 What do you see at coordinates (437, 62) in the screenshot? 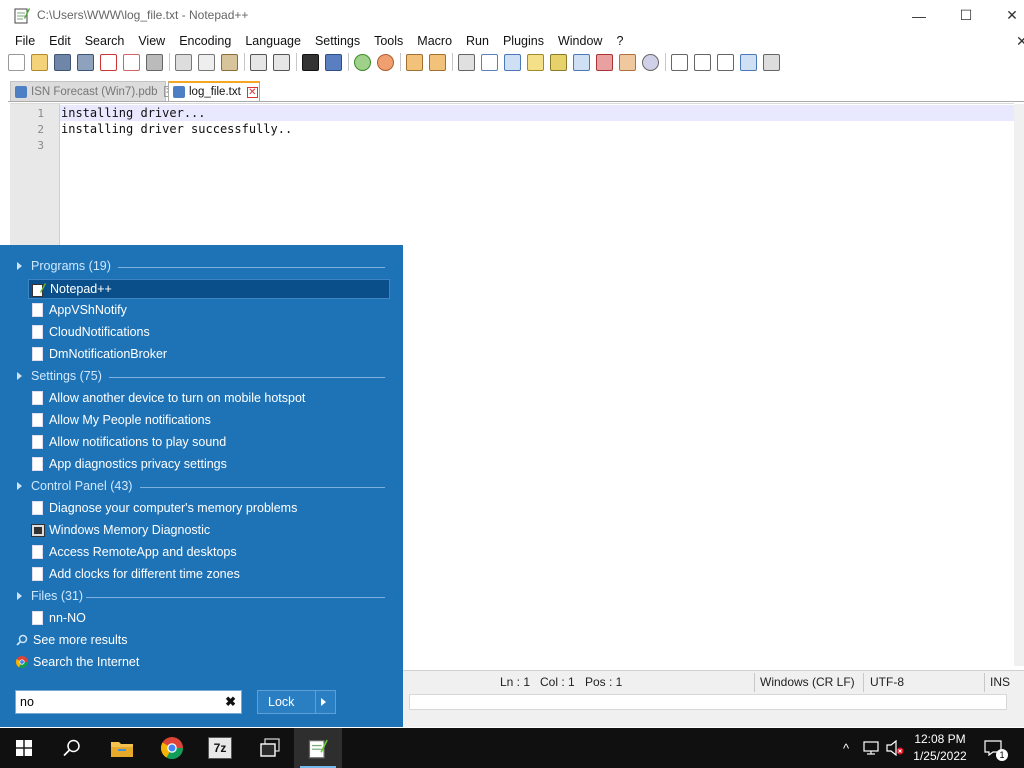
I see `sync-horizontal-icon` at bounding box center [437, 62].